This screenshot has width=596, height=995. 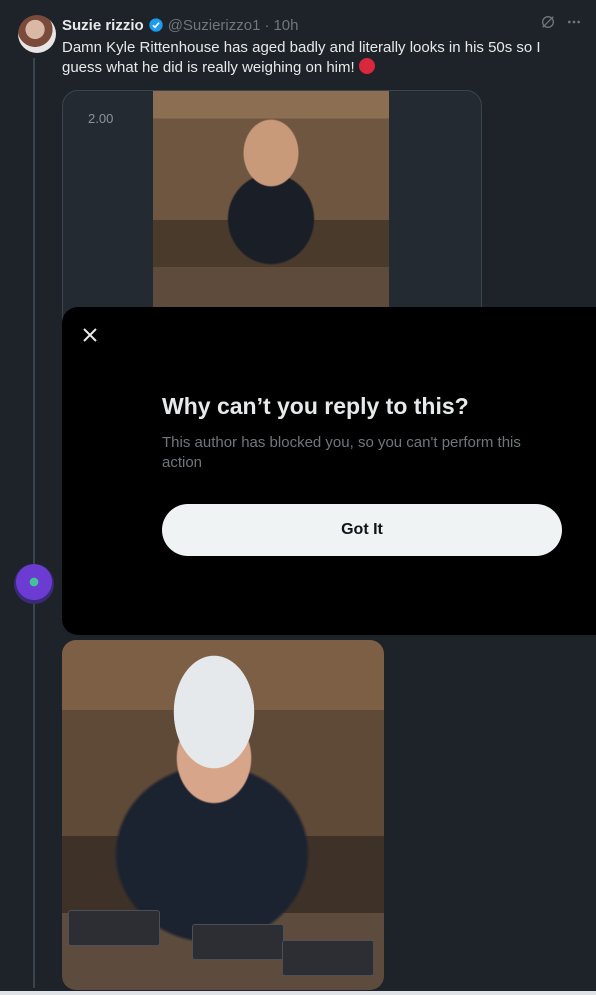 What do you see at coordinates (214, 25) in the screenshot?
I see `author-handle: @Suzierizzo1` at bounding box center [214, 25].